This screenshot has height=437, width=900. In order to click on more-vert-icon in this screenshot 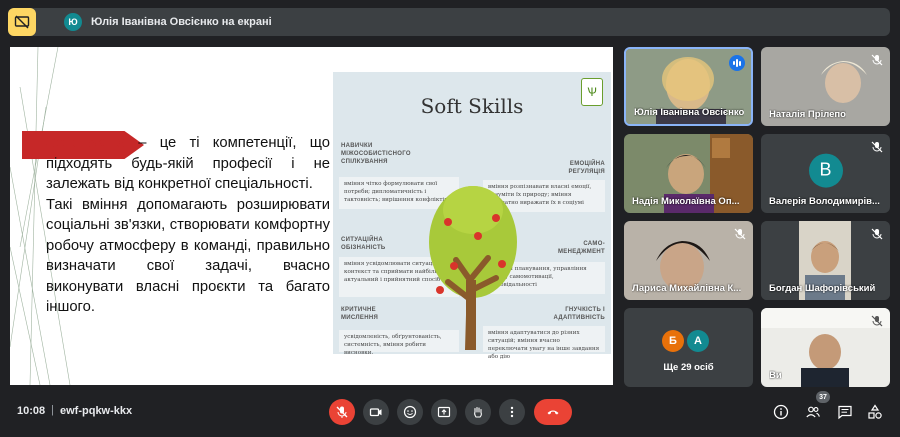, I will do `click(512, 412)`.